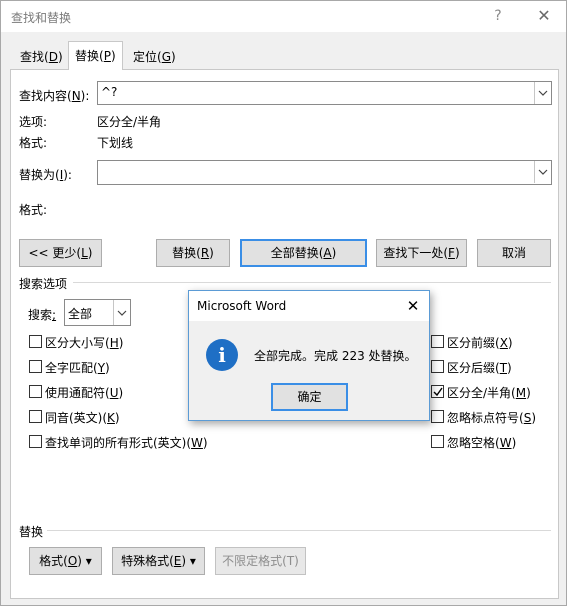  What do you see at coordinates (43, 284) in the screenshot?
I see `search-options-label: 搜索选项` at bounding box center [43, 284].